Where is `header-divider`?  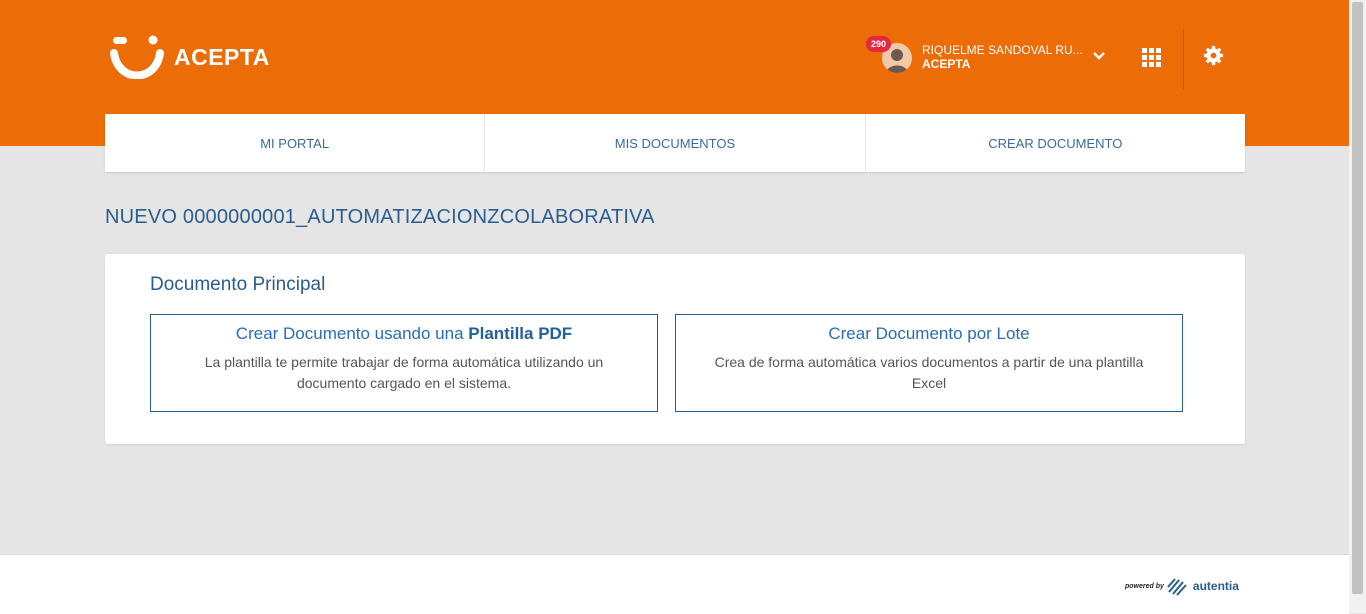
header-divider is located at coordinates (1183, 59).